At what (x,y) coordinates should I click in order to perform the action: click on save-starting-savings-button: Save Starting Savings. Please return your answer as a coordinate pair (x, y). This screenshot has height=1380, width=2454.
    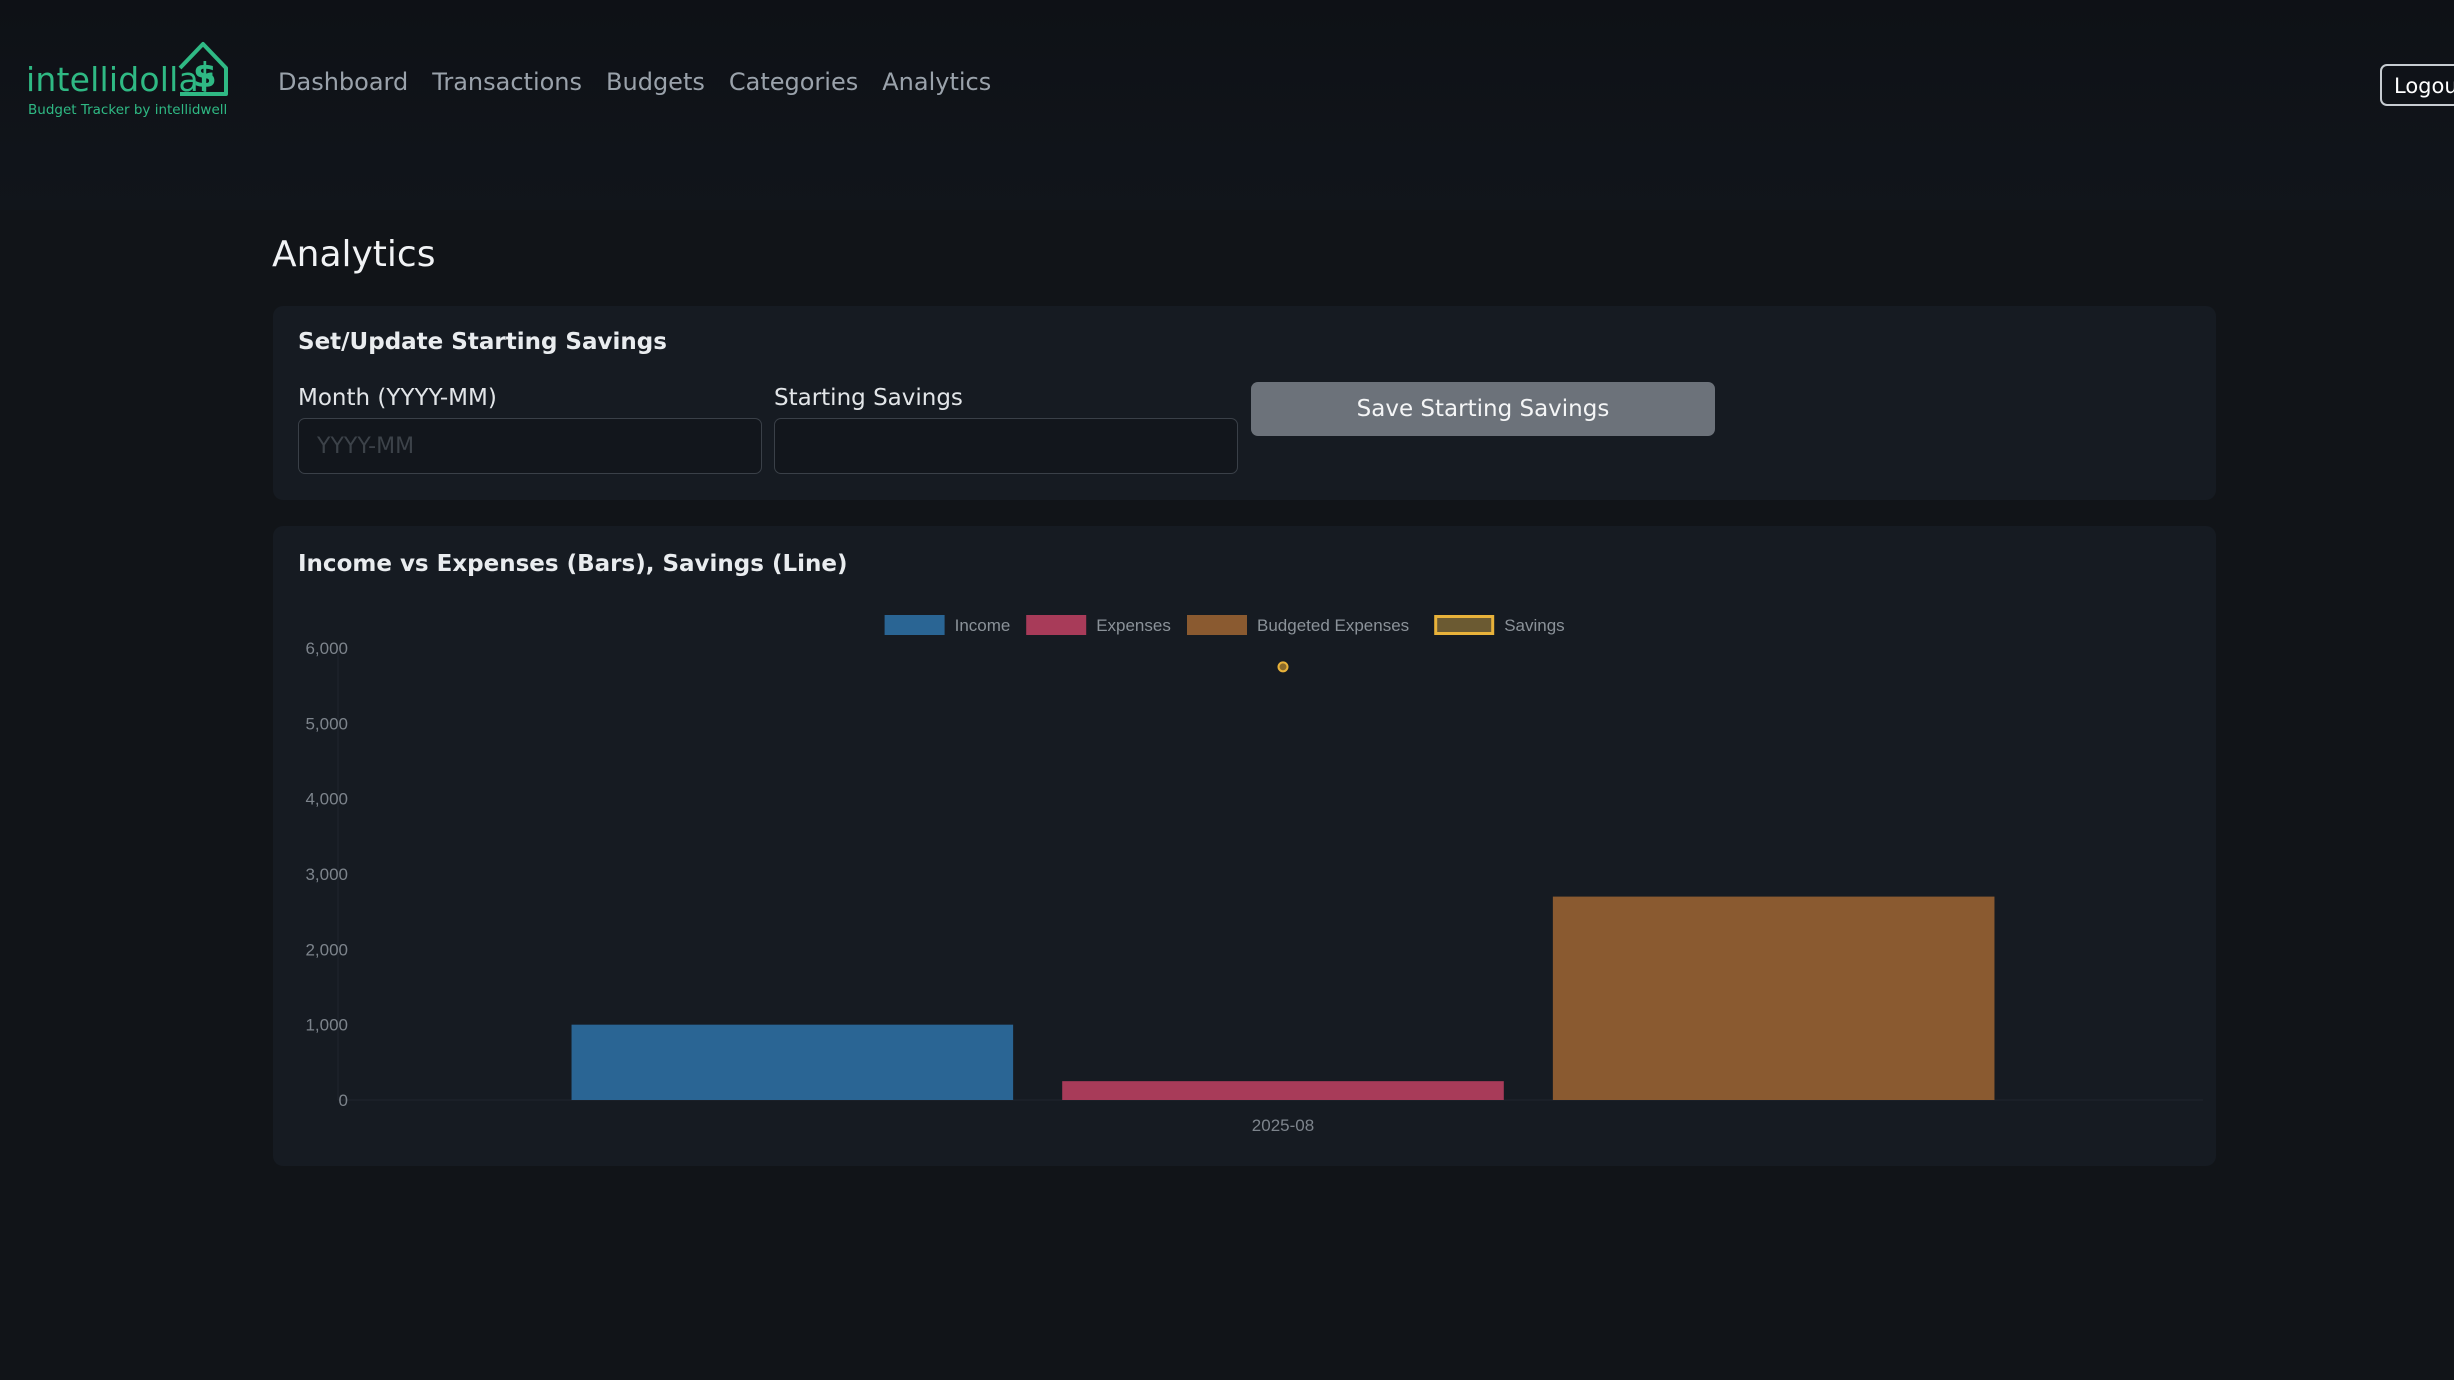
    Looking at the image, I should click on (1483, 409).